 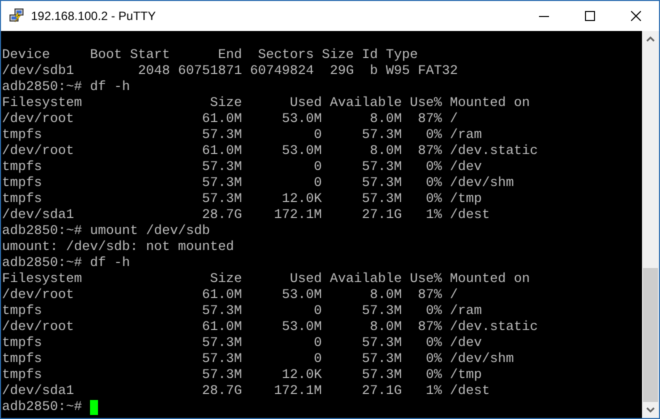 I want to click on maximize-icon, so click(x=590, y=16).